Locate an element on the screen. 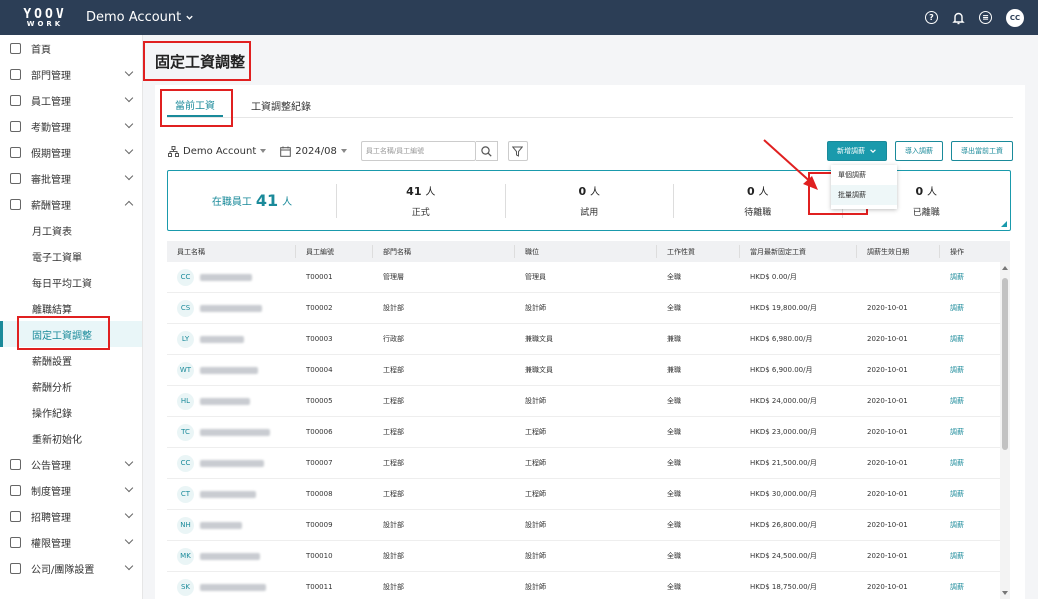  filter-icon is located at coordinates (518, 151).